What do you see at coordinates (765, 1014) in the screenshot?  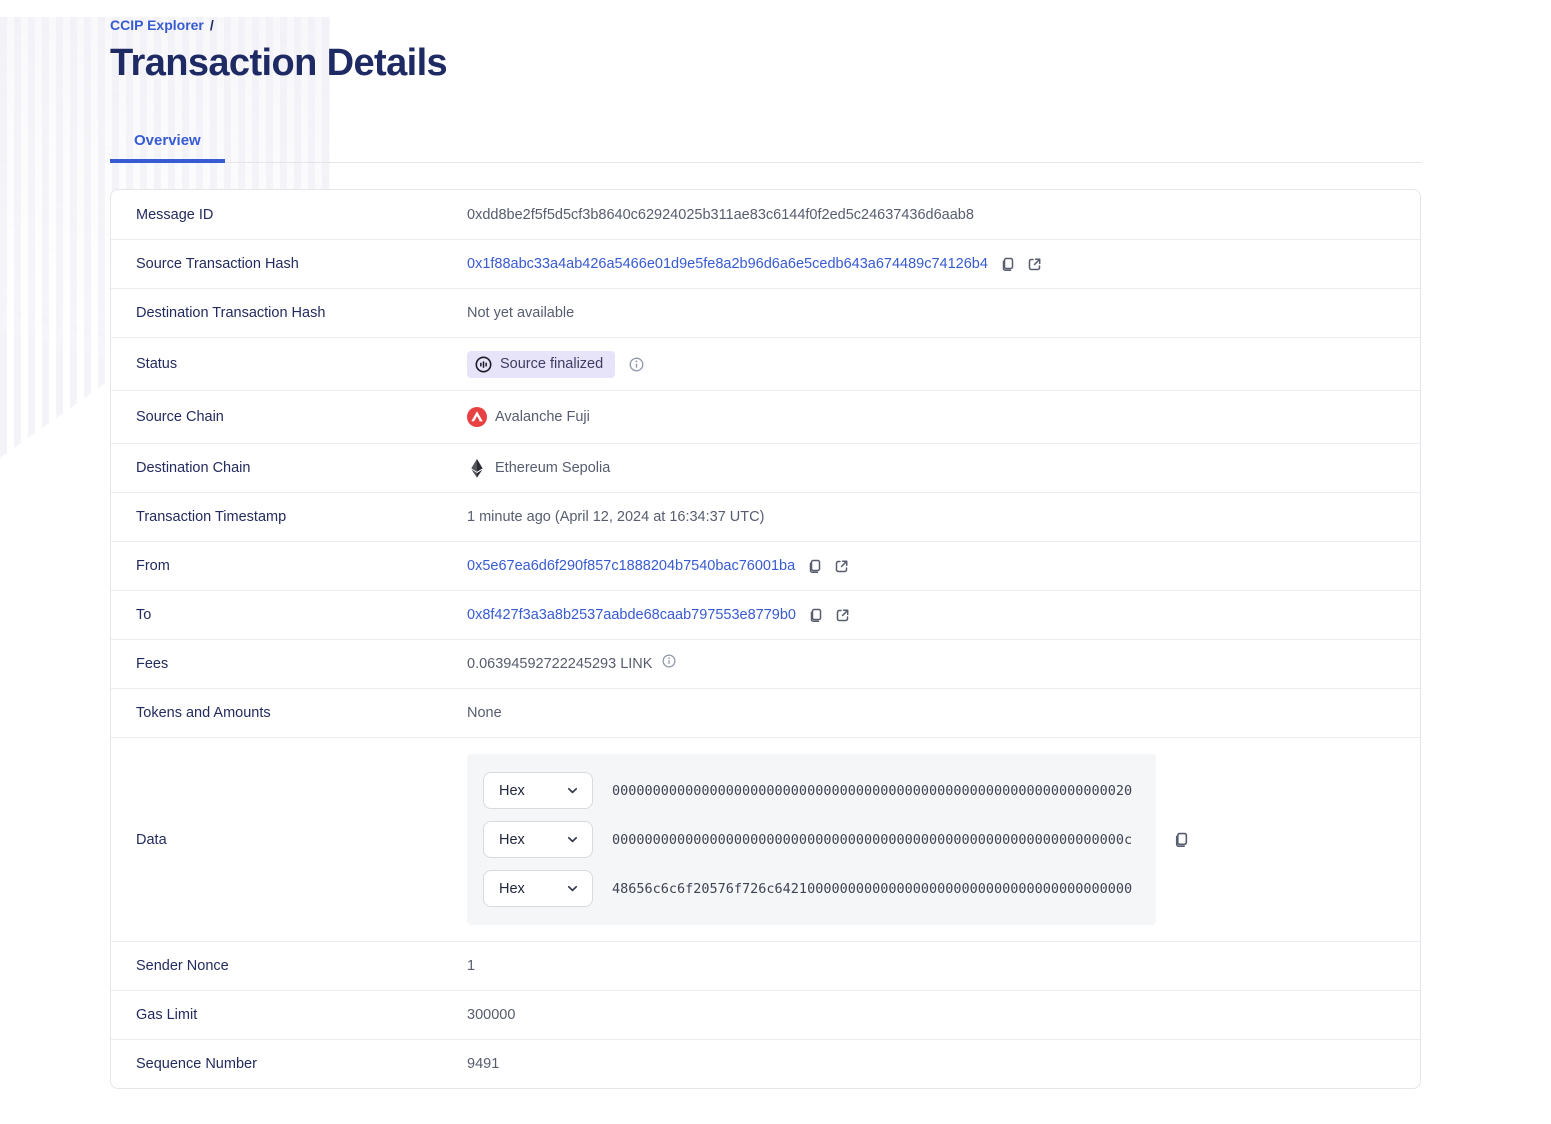 I see `table-row-gas-limit: Gas Limit 300000` at bounding box center [765, 1014].